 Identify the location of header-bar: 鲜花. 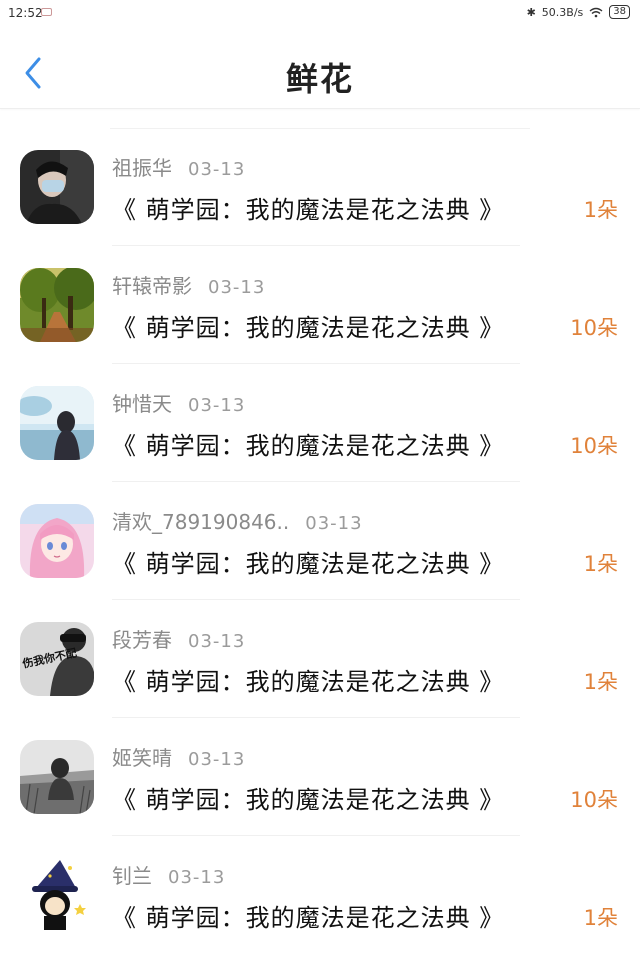
(320, 67).